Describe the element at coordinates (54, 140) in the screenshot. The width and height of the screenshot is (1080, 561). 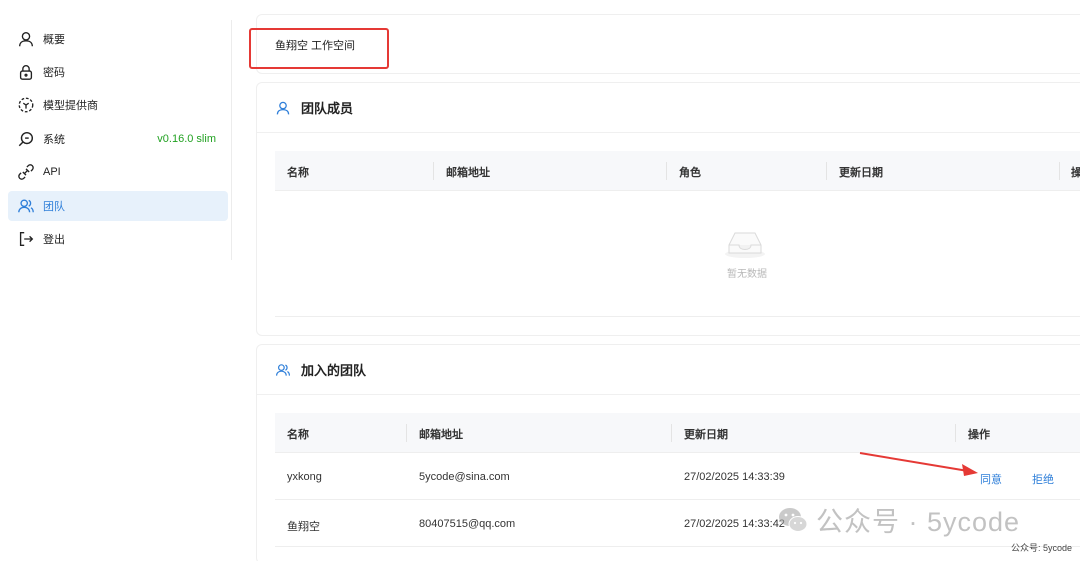
I see `sidebar-item-label: 系统` at that location.